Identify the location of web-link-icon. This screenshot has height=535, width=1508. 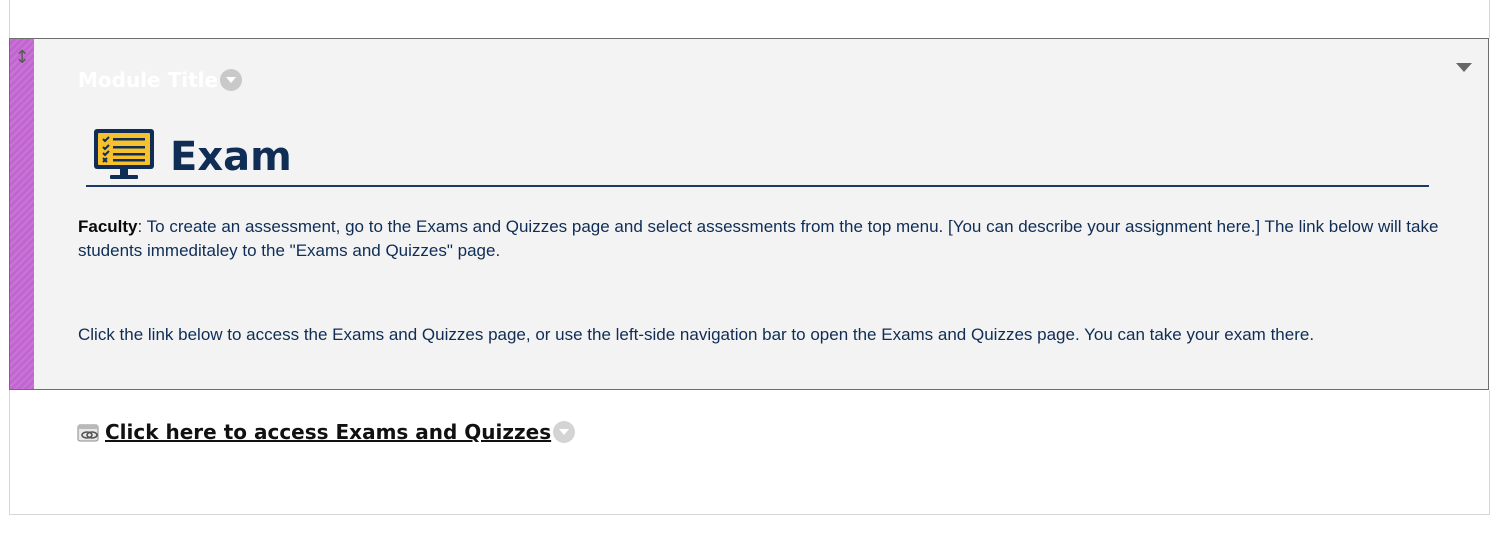
(88, 433).